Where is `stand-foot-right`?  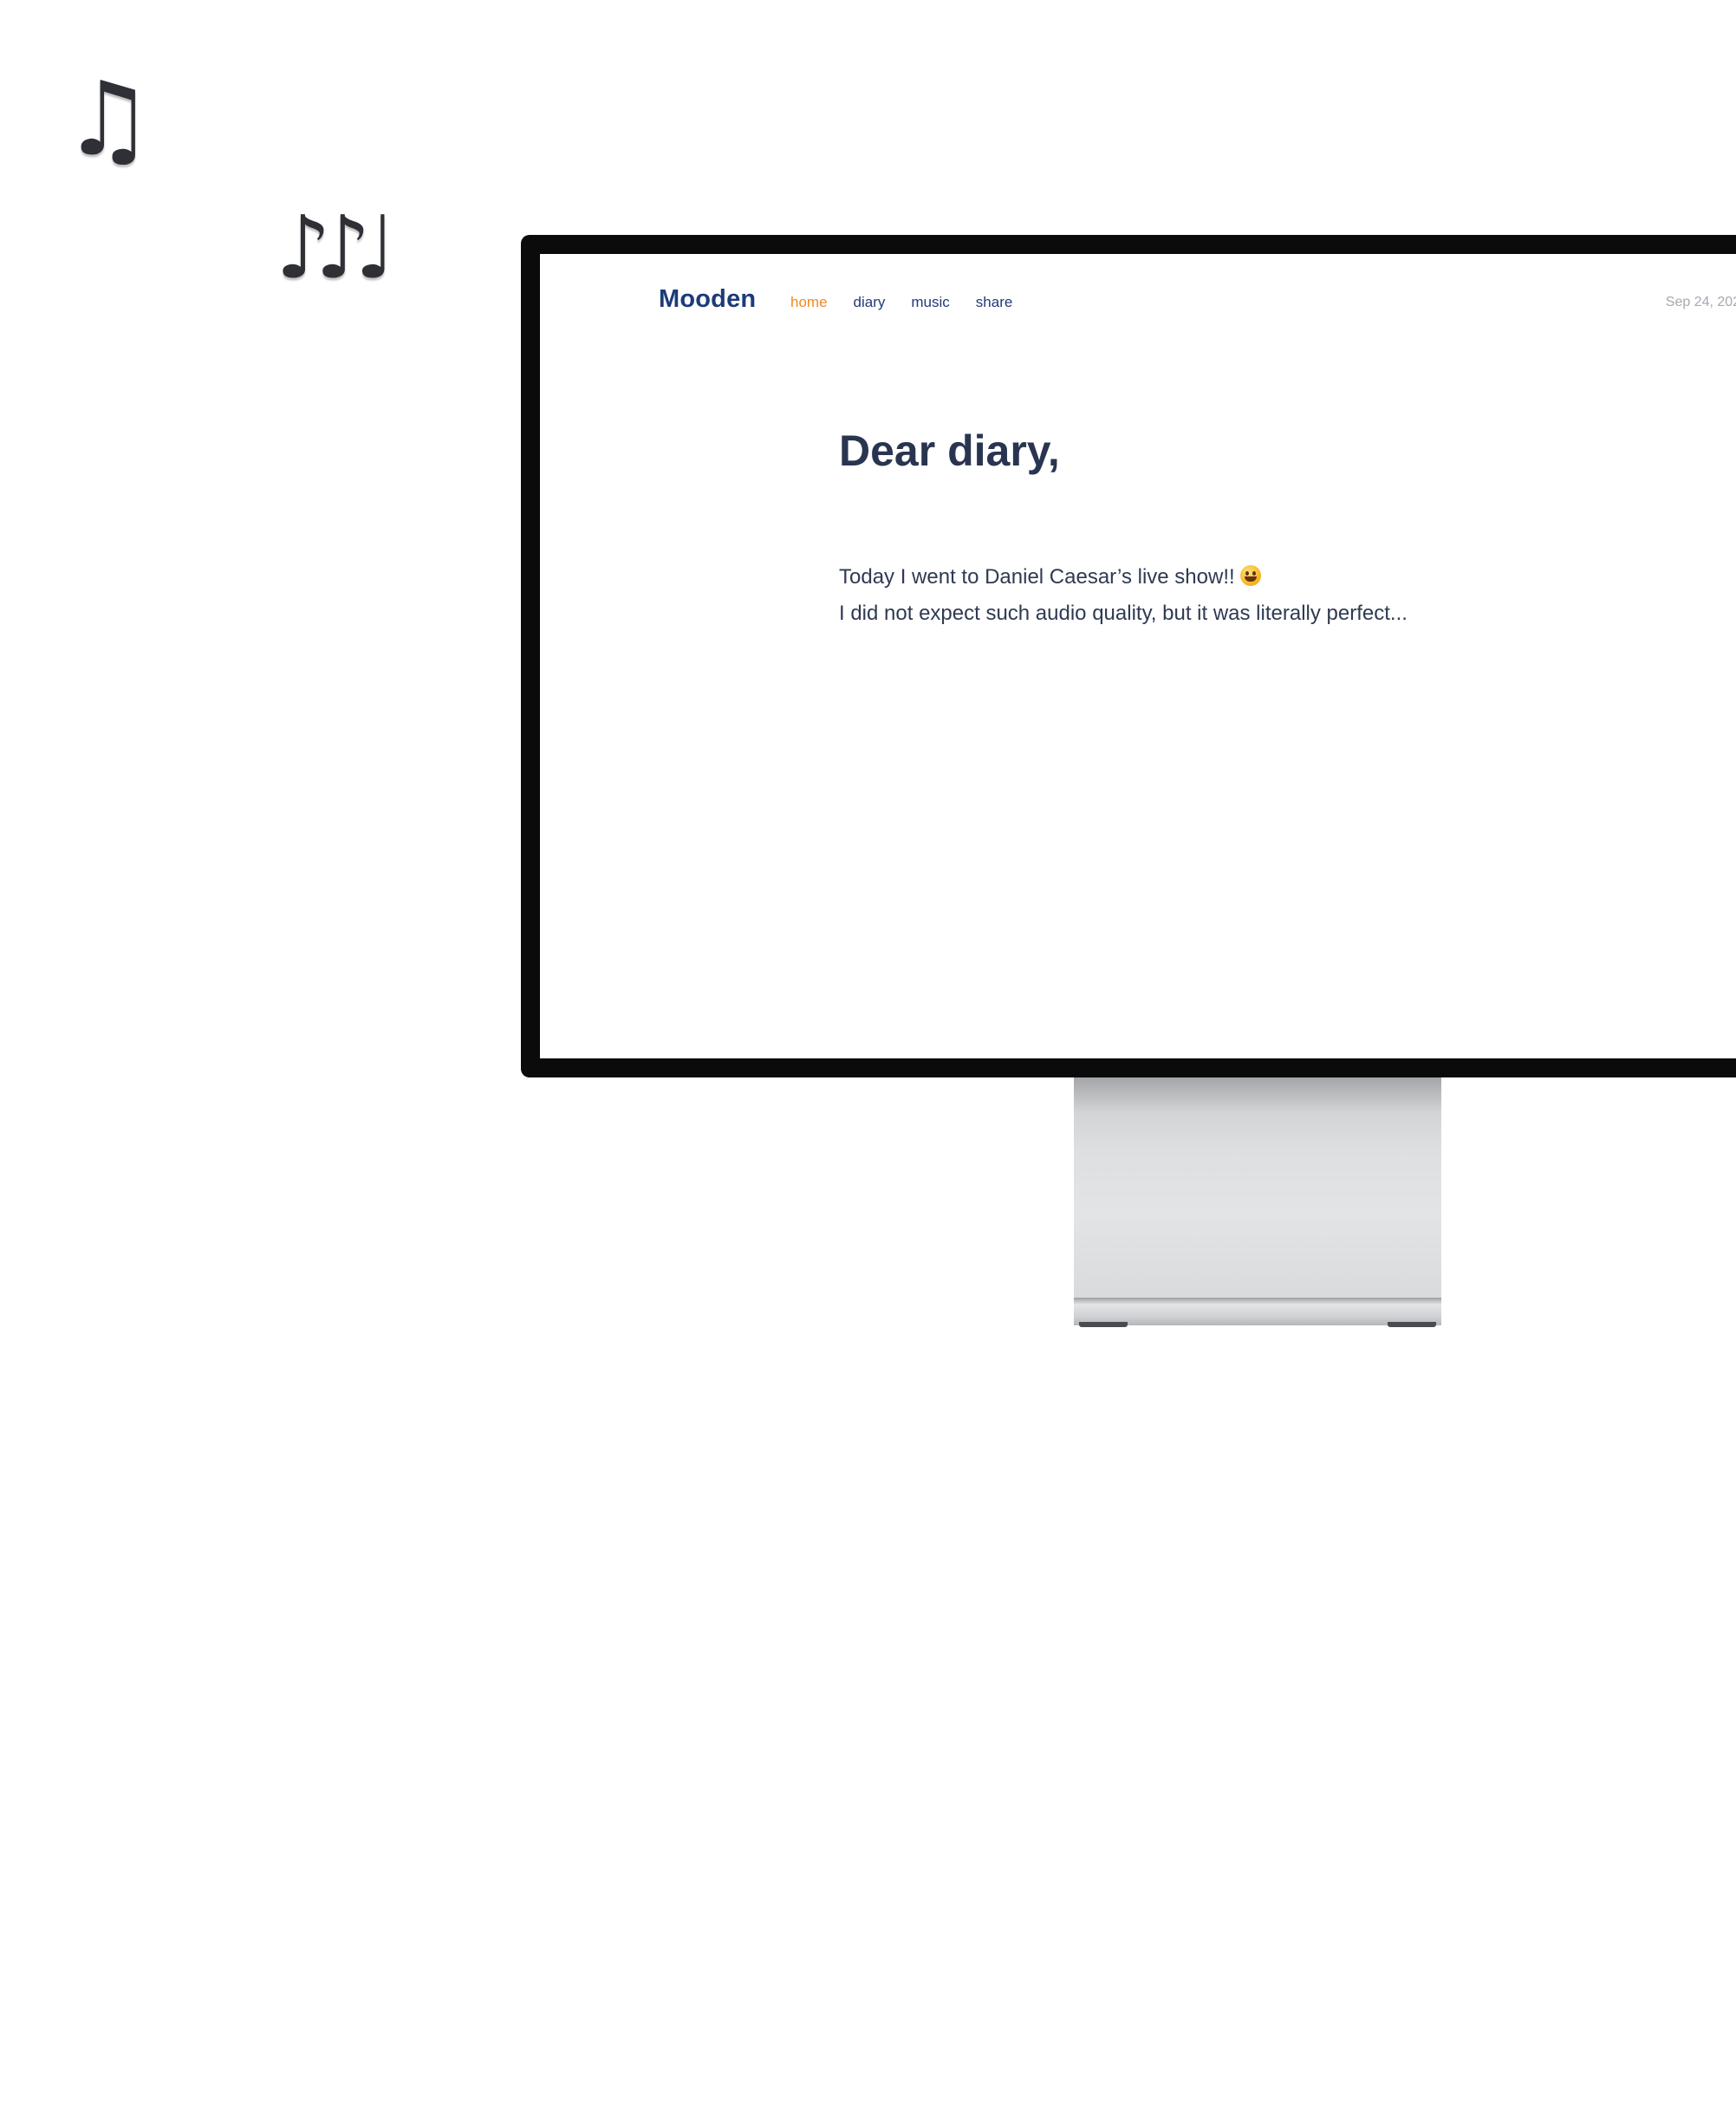
stand-foot-right is located at coordinates (1412, 1324).